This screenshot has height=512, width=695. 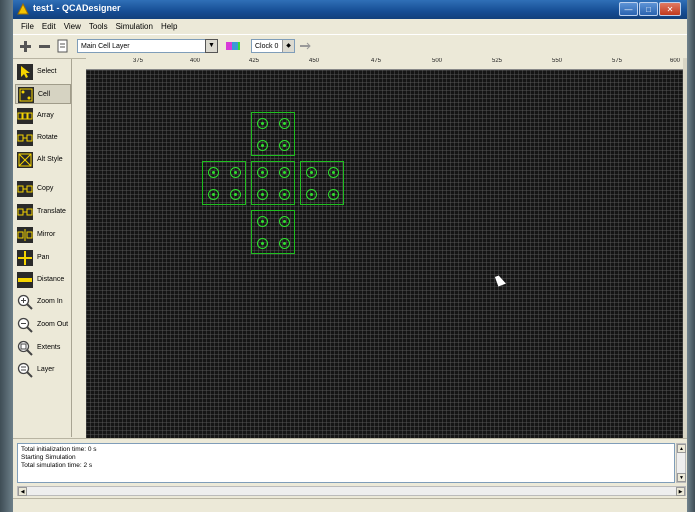 What do you see at coordinates (25, 189) in the screenshot?
I see `copy-icon` at bounding box center [25, 189].